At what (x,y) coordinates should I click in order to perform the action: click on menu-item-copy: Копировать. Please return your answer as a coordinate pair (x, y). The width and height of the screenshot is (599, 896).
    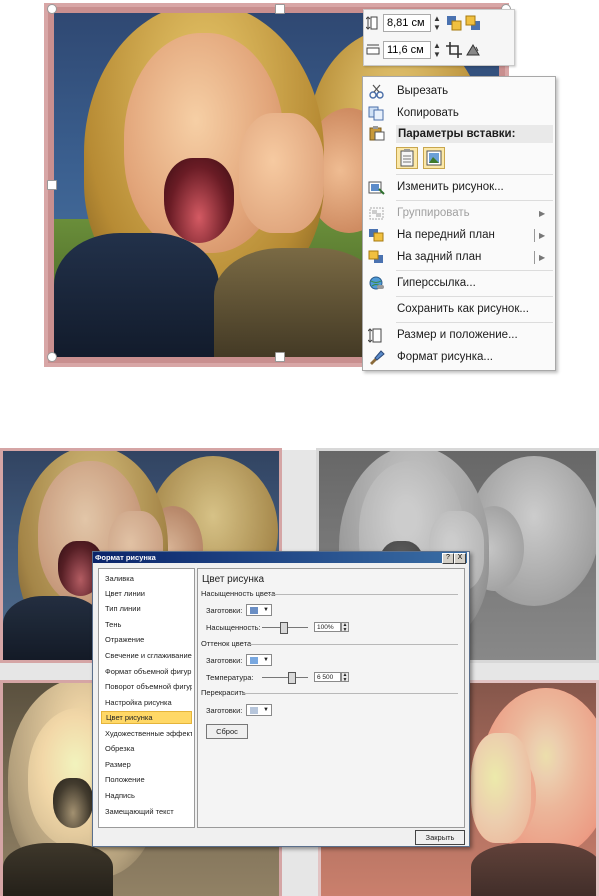
    Looking at the image, I should click on (458, 113).